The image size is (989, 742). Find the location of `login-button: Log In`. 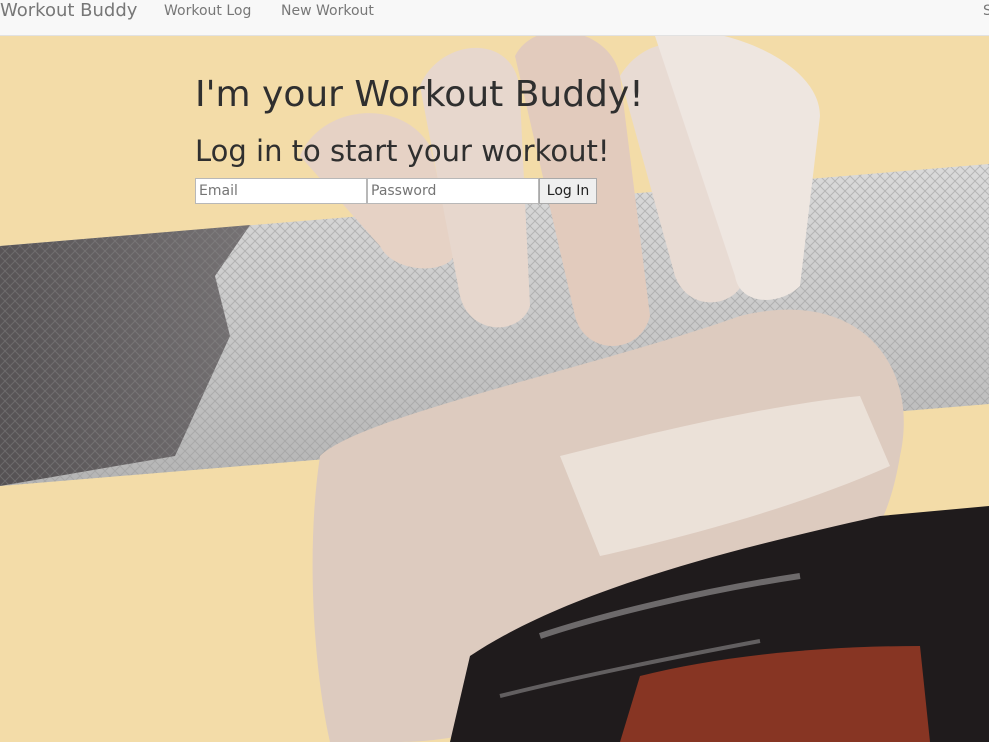

login-button: Log In is located at coordinates (568, 191).